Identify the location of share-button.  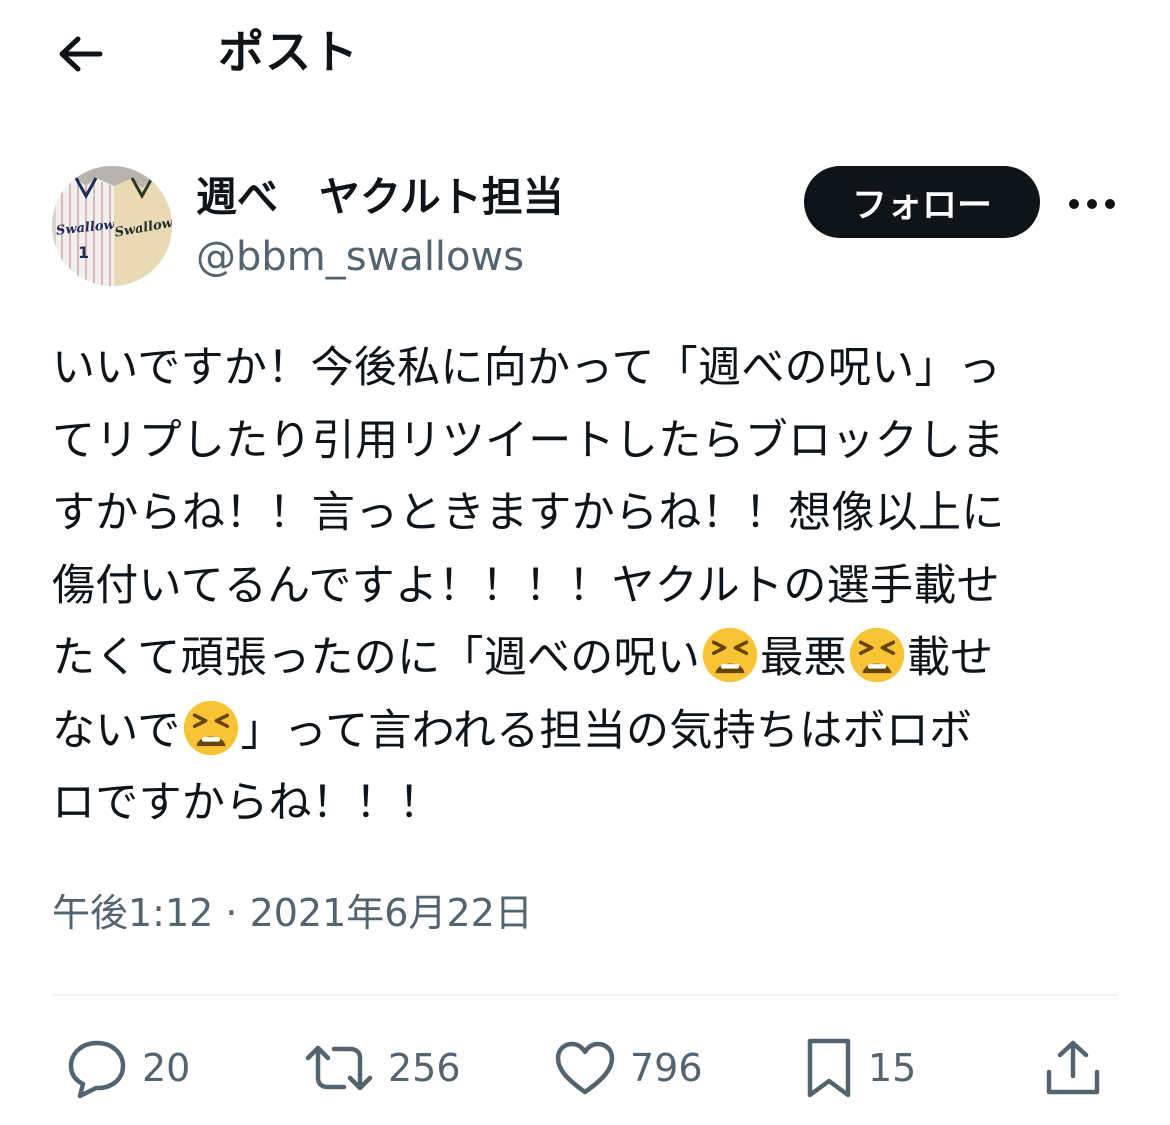
(1073, 1068).